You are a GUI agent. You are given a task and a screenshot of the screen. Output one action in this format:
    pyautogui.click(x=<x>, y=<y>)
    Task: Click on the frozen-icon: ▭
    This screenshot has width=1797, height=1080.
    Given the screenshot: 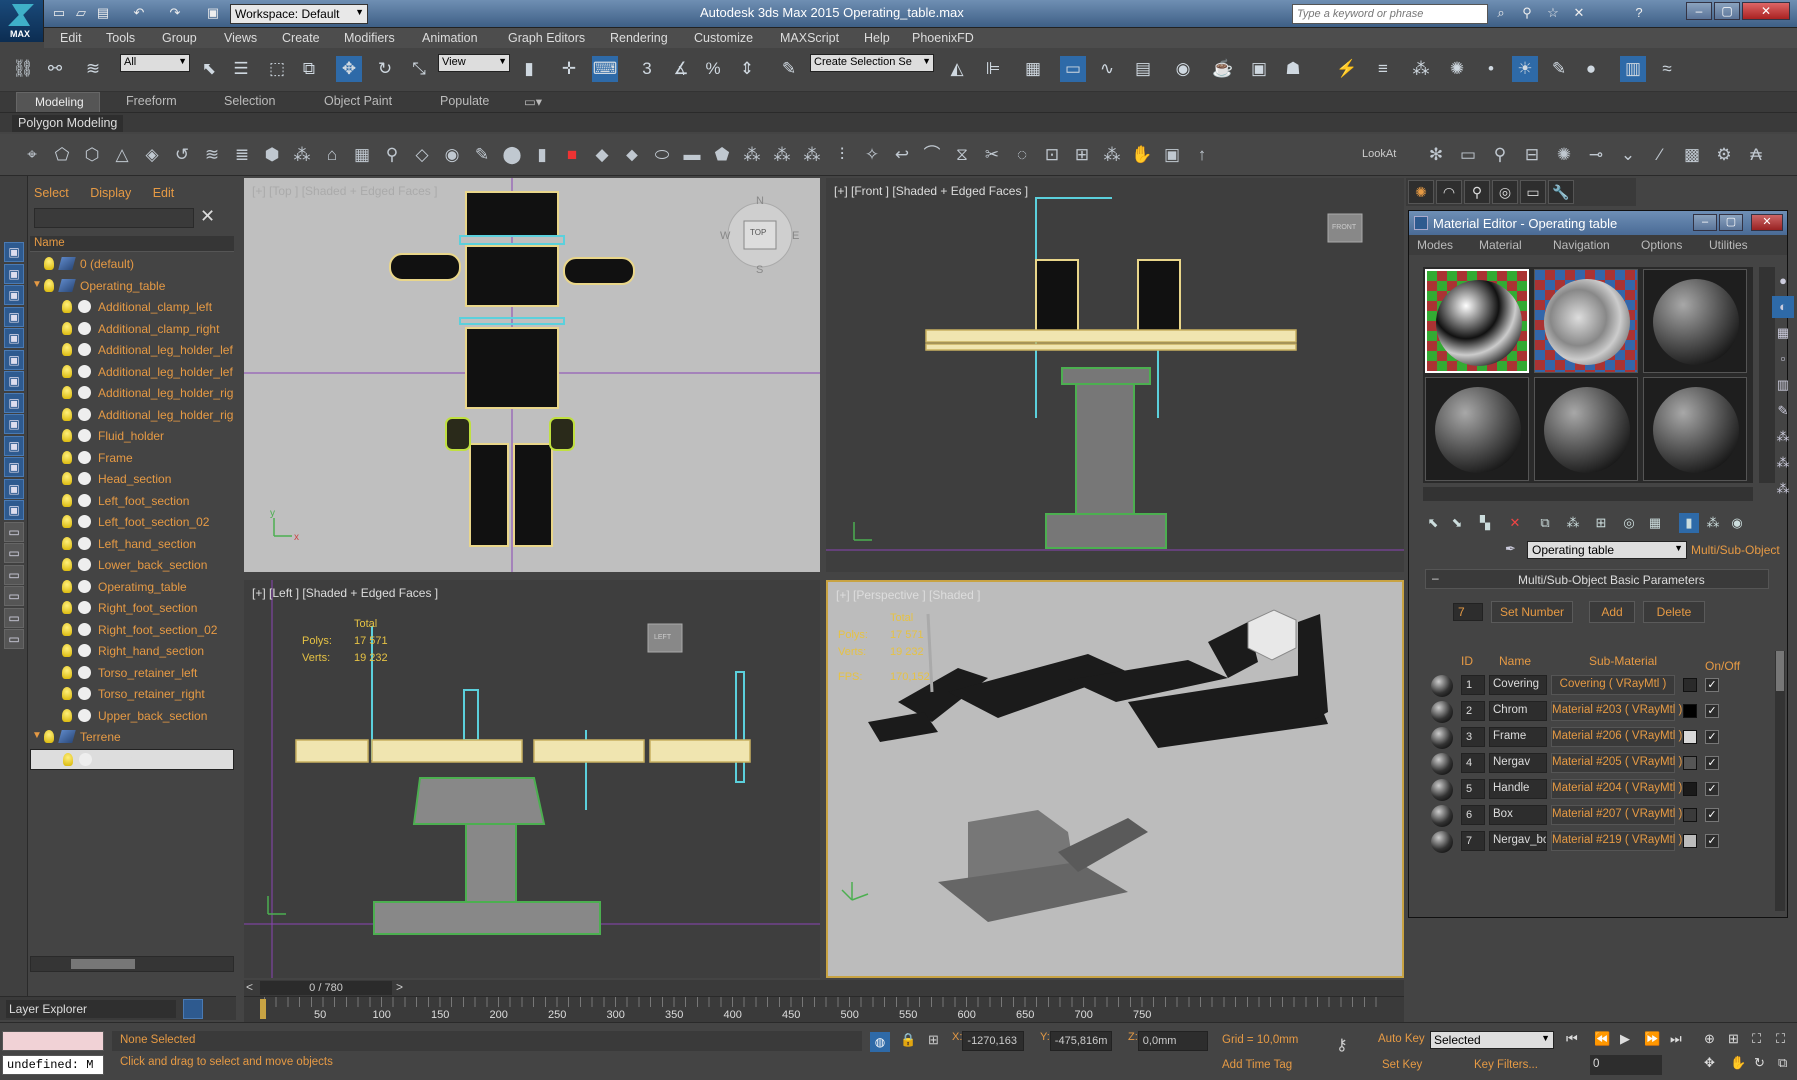 What is the action you would take?
    pyautogui.click(x=14, y=553)
    